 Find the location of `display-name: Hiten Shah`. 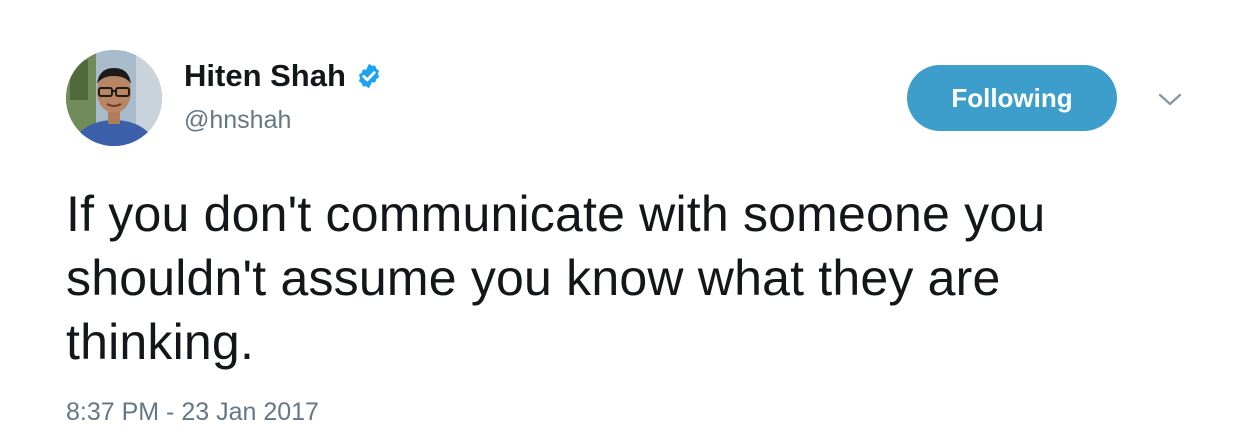

display-name: Hiten Shah is located at coordinates (265, 76).